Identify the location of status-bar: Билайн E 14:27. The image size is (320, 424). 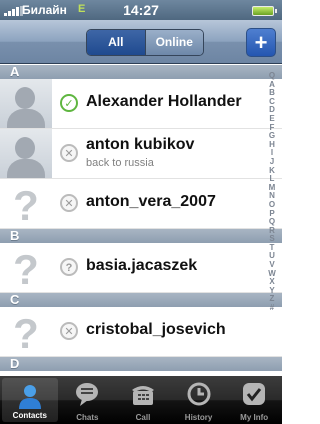
(141, 10).